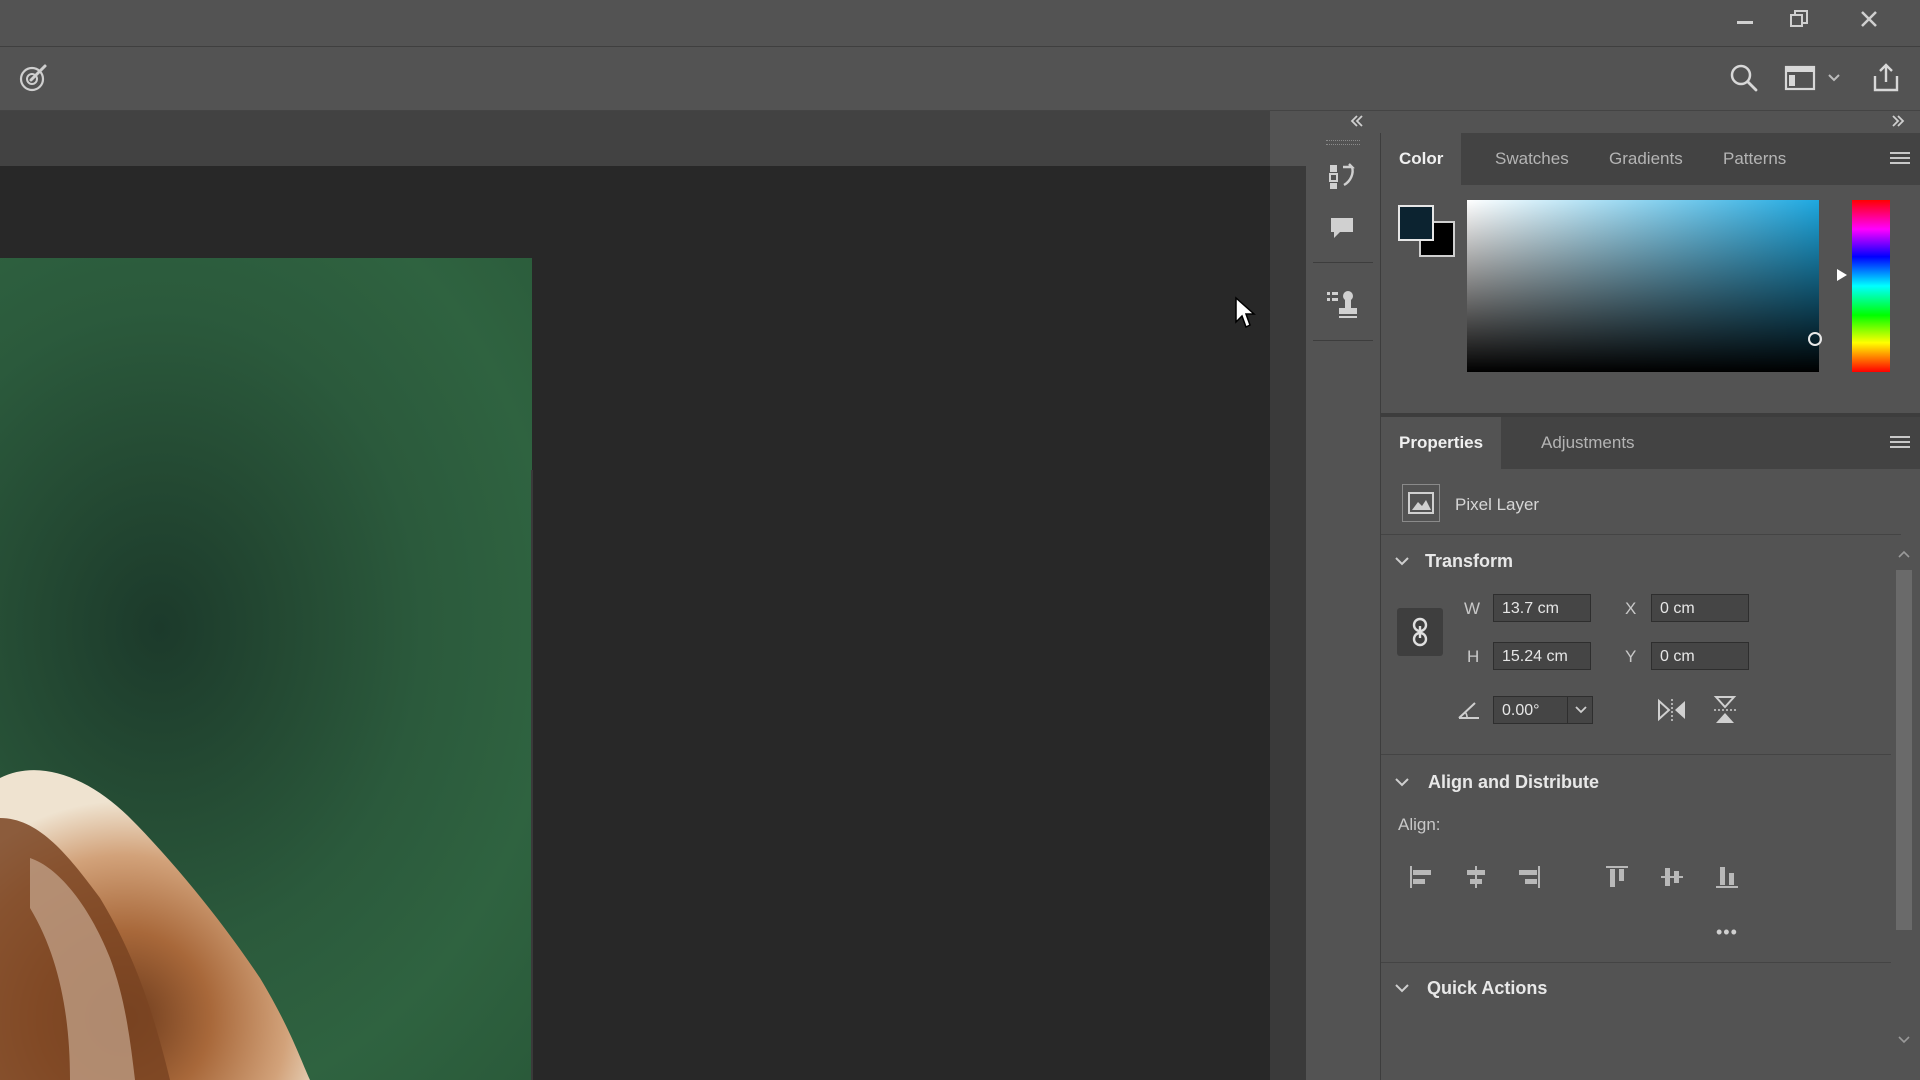  What do you see at coordinates (1402, 561) in the screenshot?
I see `transform-collapse-icon` at bounding box center [1402, 561].